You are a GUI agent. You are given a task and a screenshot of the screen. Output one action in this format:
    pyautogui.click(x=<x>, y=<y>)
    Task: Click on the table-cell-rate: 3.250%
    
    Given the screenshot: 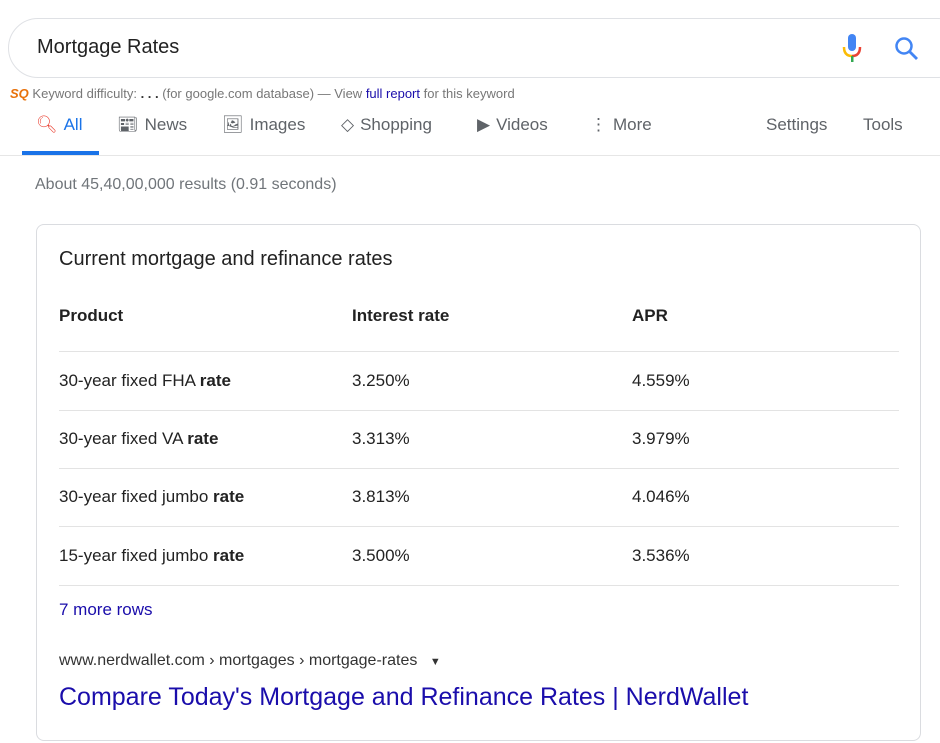 What is the action you would take?
    pyautogui.click(x=381, y=380)
    